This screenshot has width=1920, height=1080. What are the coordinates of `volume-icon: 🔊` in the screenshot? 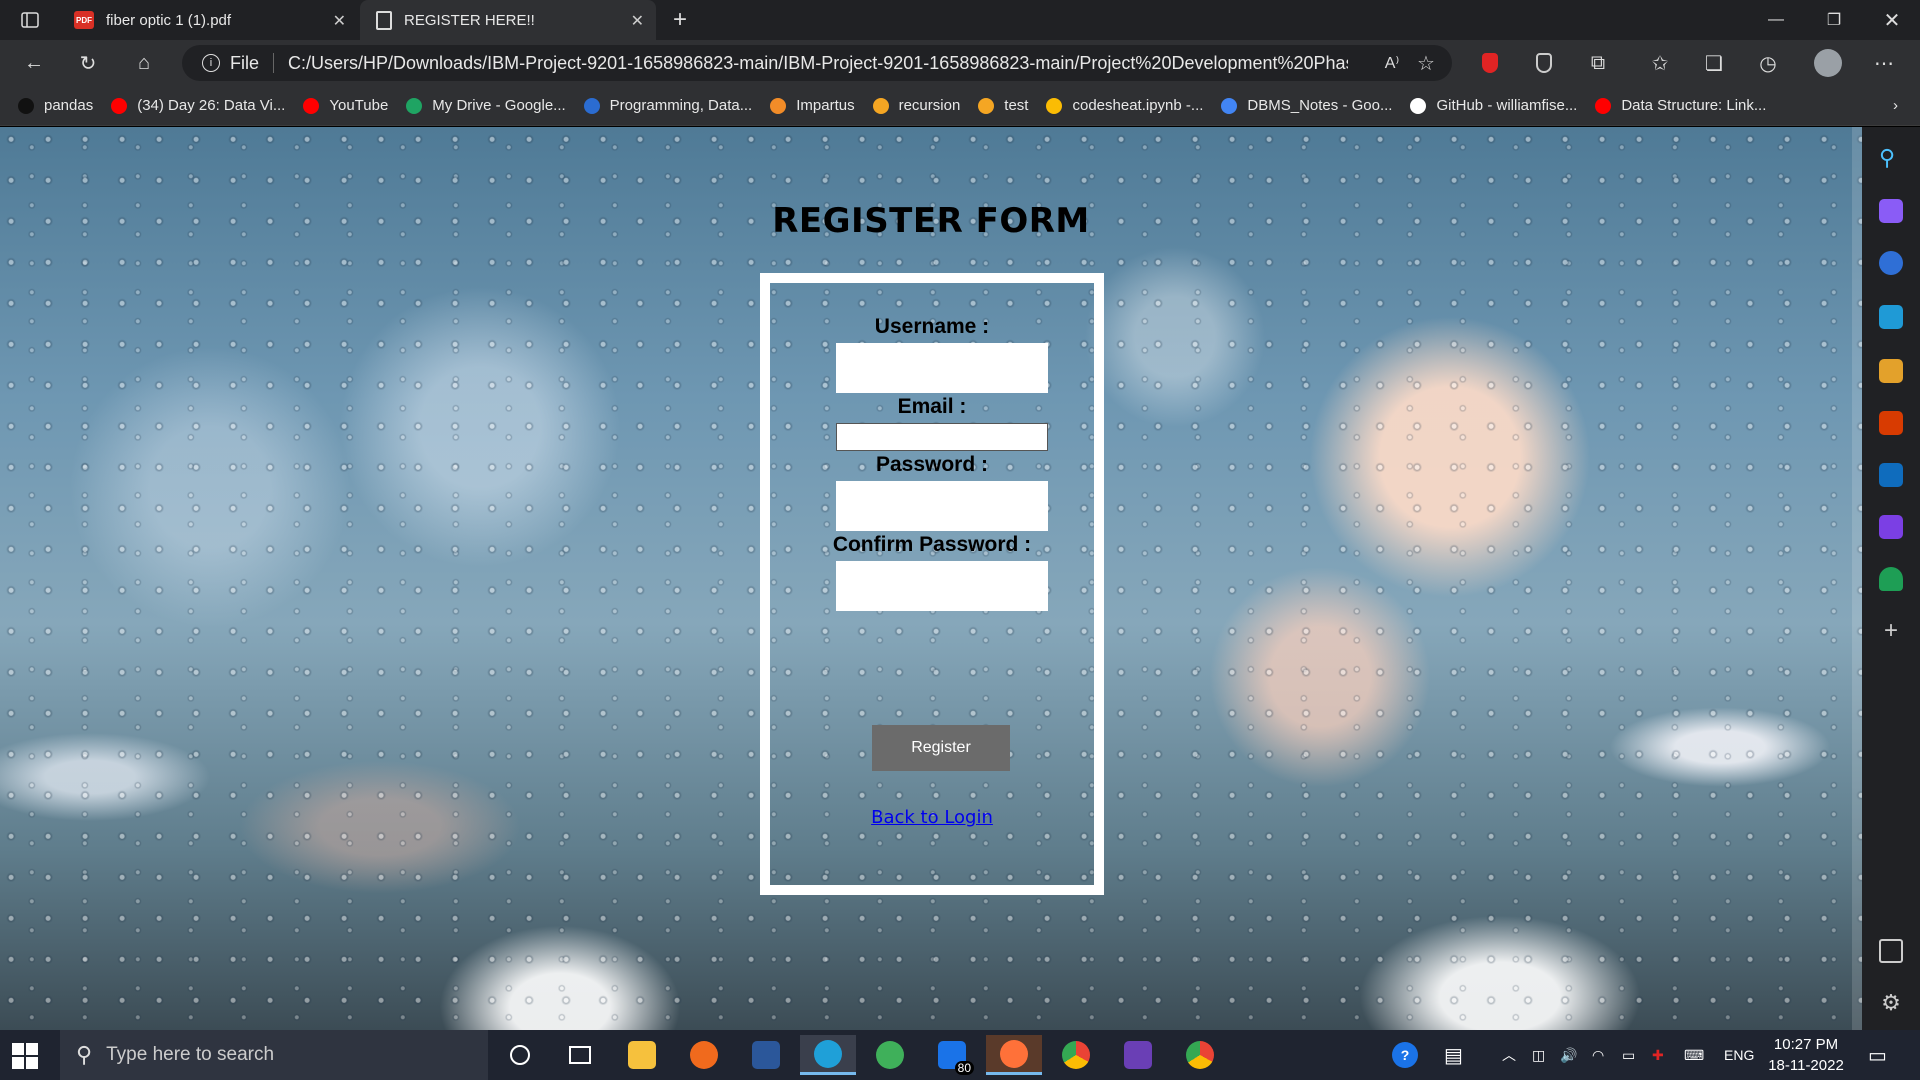 It's located at (1568, 1055).